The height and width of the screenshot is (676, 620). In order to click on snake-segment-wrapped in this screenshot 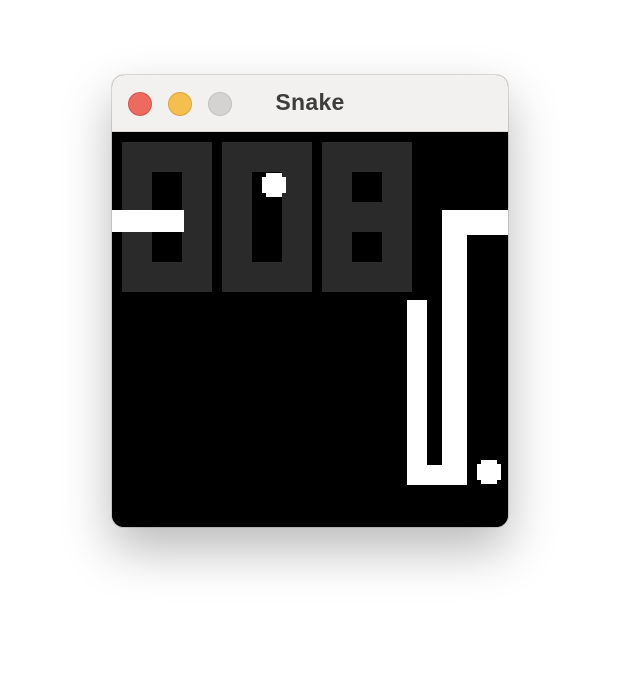, I will do `click(148, 221)`.